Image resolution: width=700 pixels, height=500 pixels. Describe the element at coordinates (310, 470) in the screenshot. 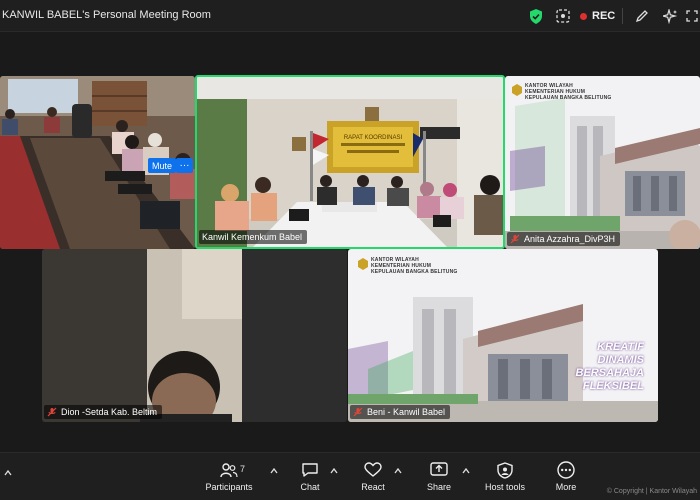

I see `chat-bubble-icon` at that location.